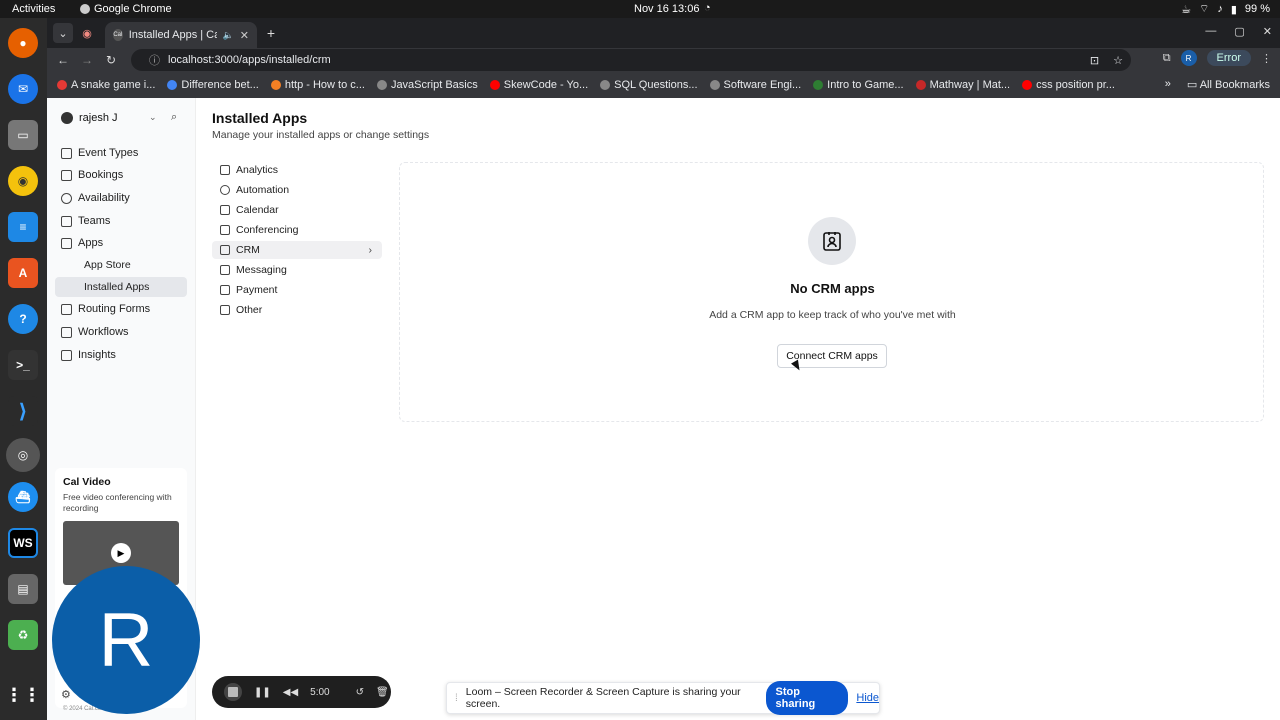  What do you see at coordinates (1118, 60) in the screenshot?
I see `bookmark-star-icon: ☆` at bounding box center [1118, 60].